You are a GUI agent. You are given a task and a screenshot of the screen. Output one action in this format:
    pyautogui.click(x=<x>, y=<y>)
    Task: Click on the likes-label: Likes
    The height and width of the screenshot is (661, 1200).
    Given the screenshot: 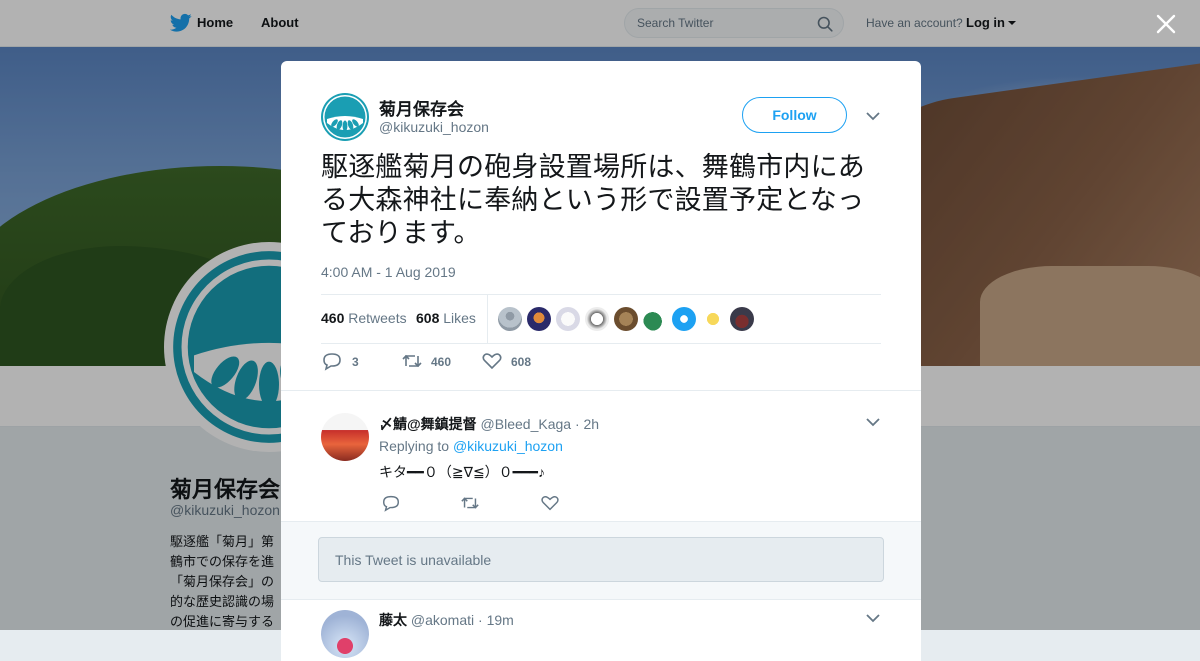 What is the action you would take?
    pyautogui.click(x=459, y=318)
    